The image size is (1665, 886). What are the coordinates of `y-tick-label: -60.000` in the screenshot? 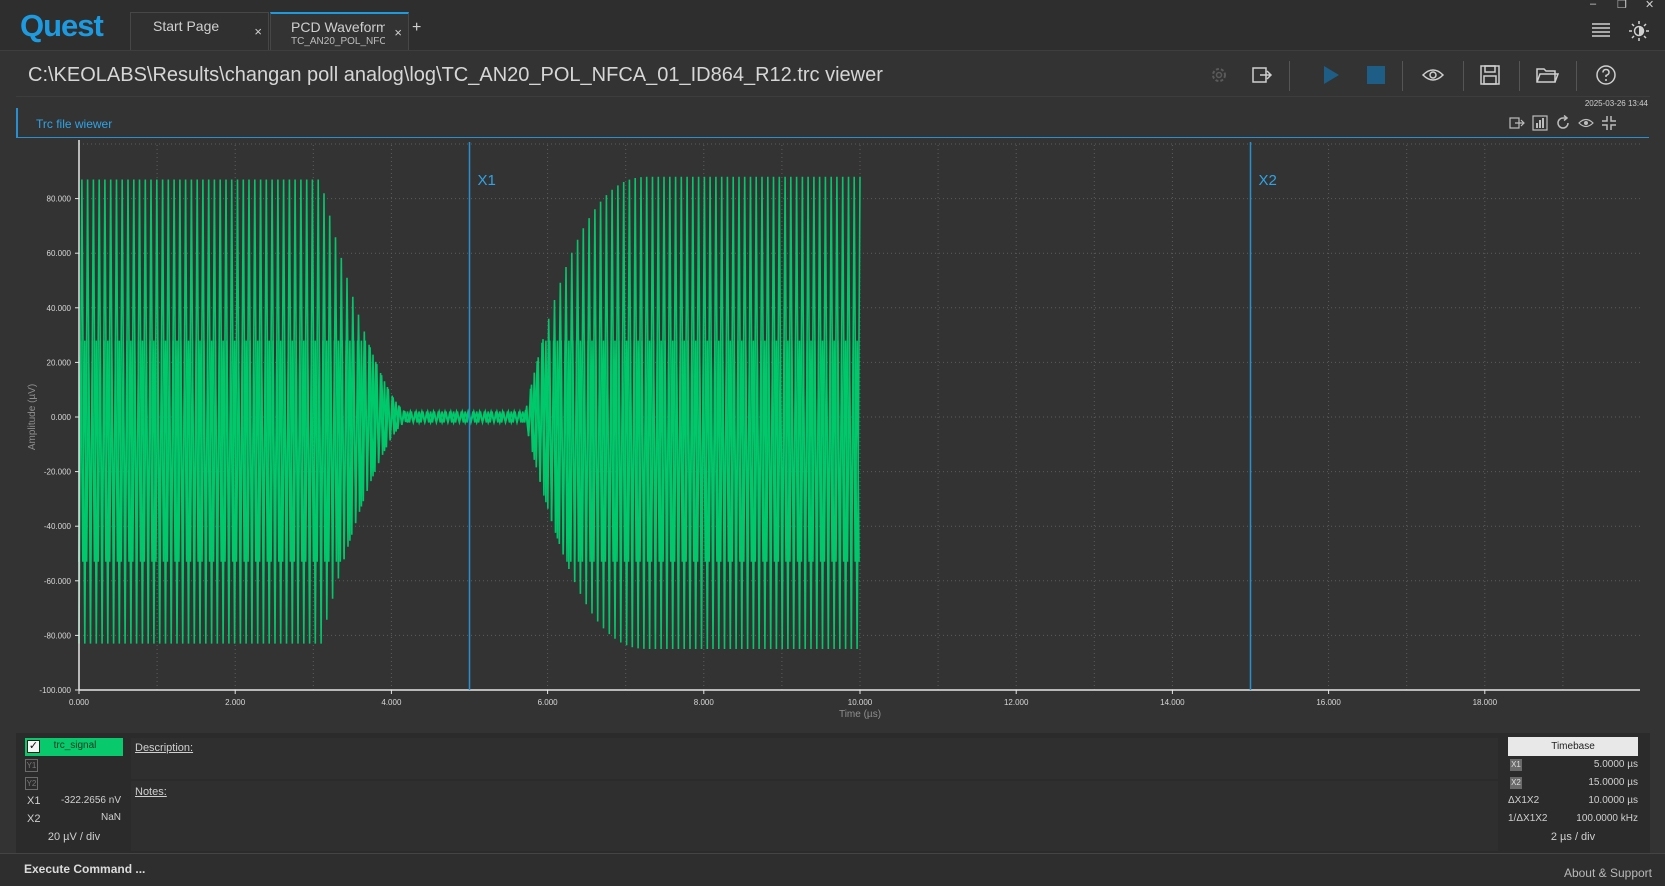 It's located at (58, 581).